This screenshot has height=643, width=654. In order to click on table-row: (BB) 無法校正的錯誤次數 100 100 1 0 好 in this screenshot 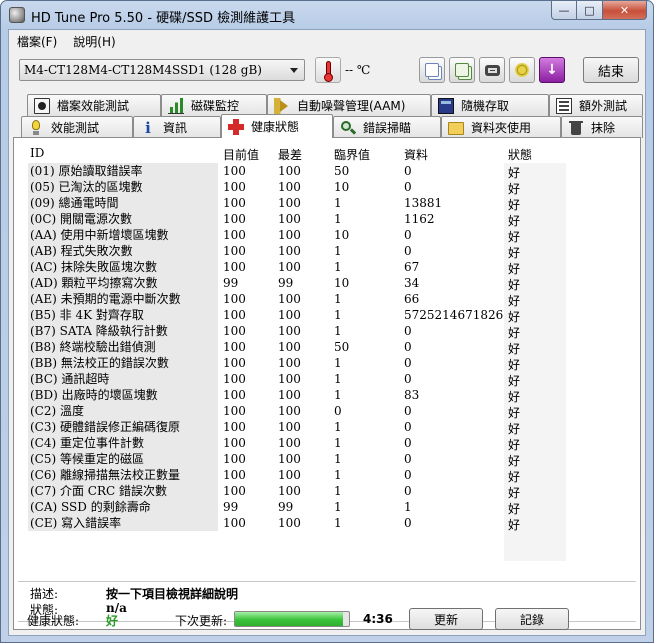, I will do `click(294, 363)`.